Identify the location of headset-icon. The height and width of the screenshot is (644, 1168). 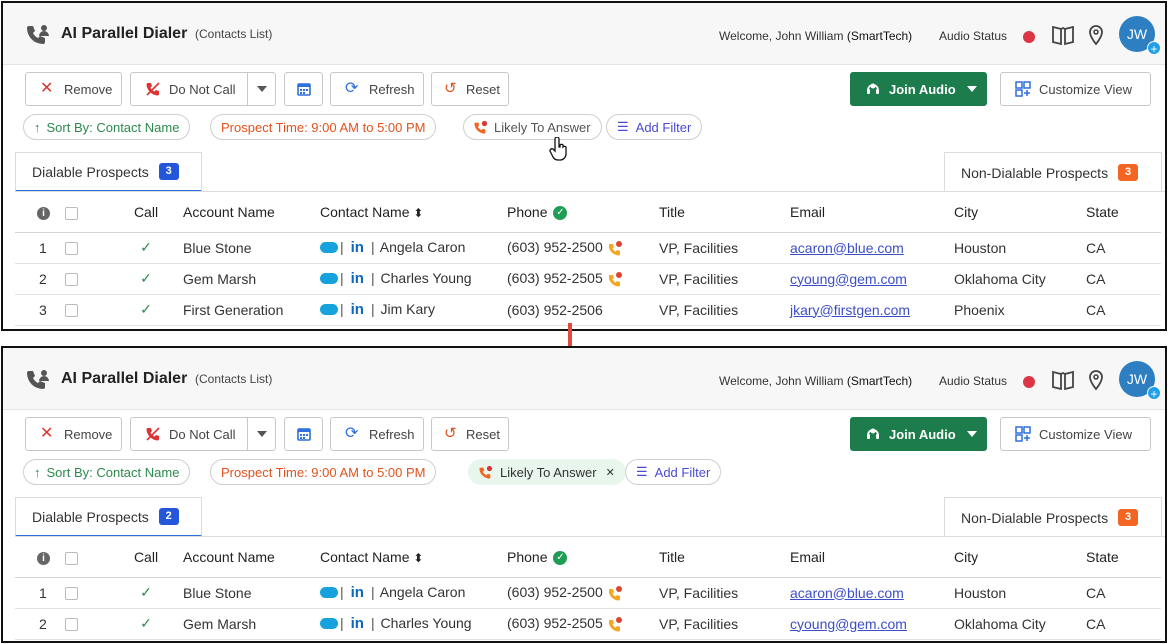
(873, 88).